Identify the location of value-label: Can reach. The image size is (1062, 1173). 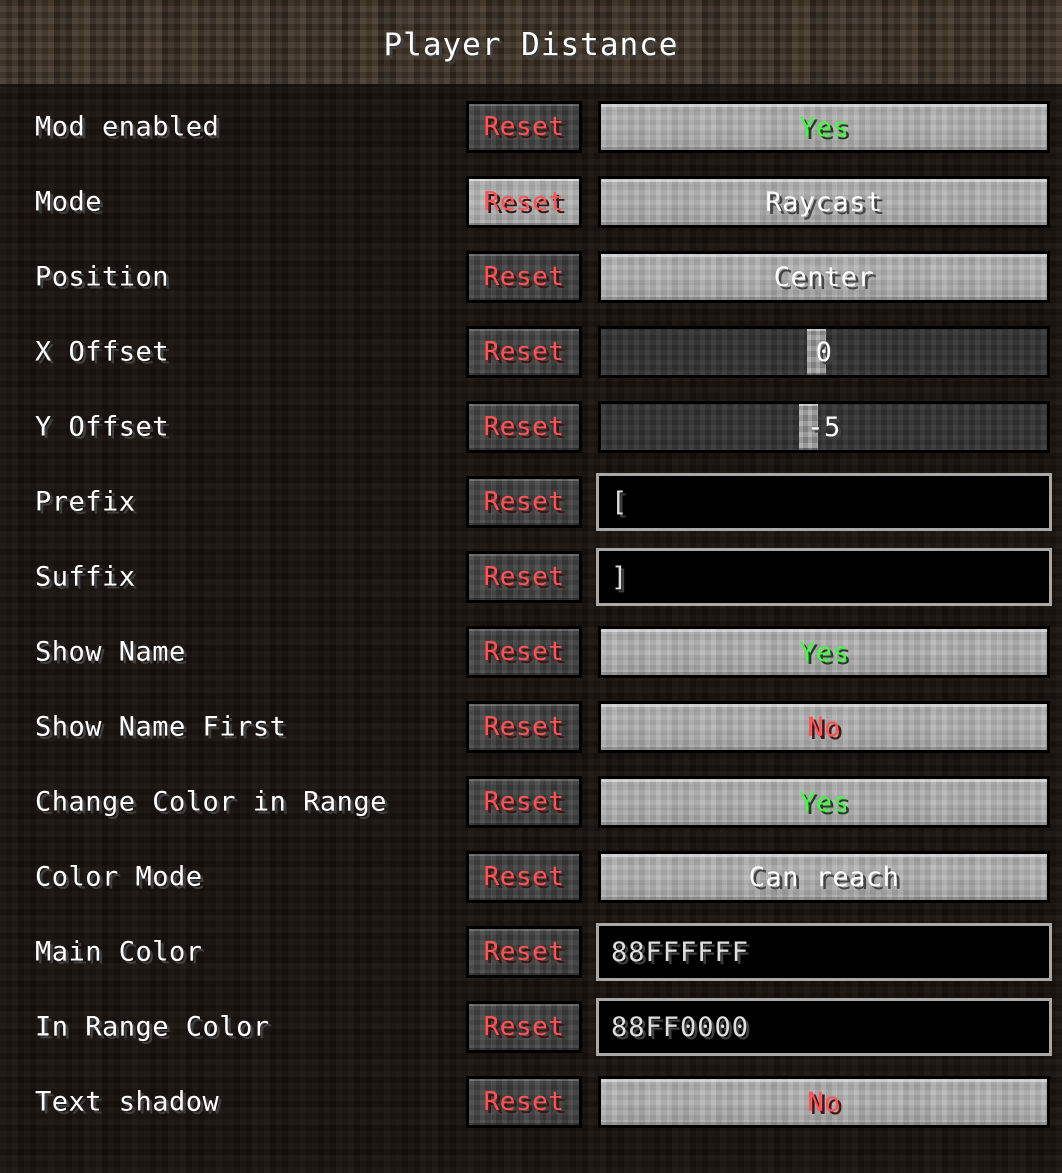
(824, 877).